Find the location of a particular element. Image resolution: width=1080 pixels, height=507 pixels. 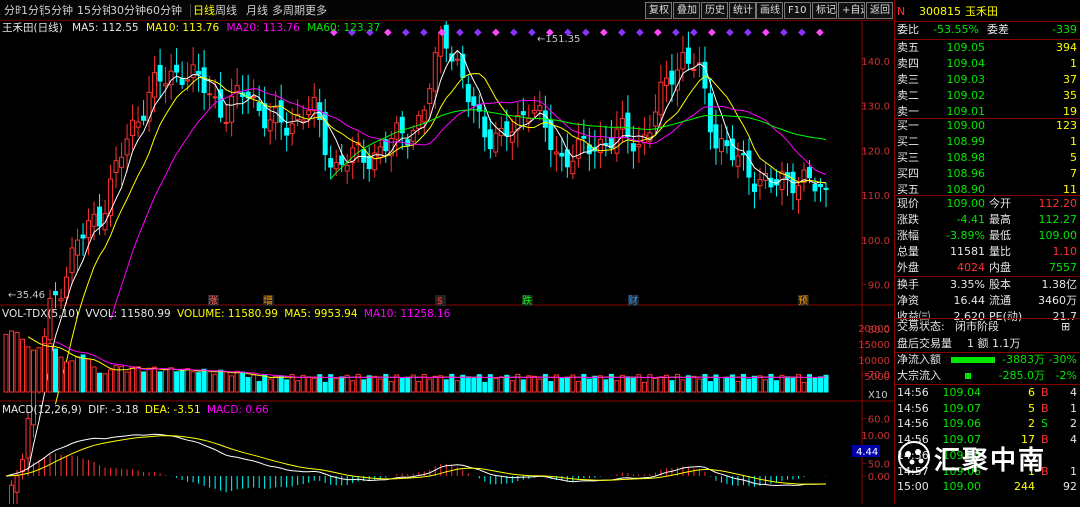

price-axis-label: 120.0 is located at coordinates (875, 151).